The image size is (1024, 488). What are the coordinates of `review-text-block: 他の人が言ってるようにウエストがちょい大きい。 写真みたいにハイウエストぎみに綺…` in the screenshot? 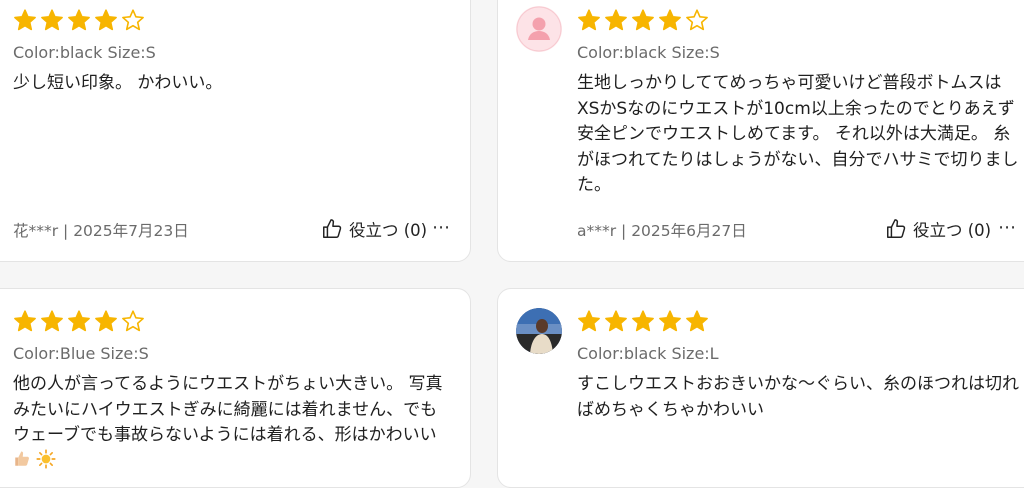 It's located at (233, 424).